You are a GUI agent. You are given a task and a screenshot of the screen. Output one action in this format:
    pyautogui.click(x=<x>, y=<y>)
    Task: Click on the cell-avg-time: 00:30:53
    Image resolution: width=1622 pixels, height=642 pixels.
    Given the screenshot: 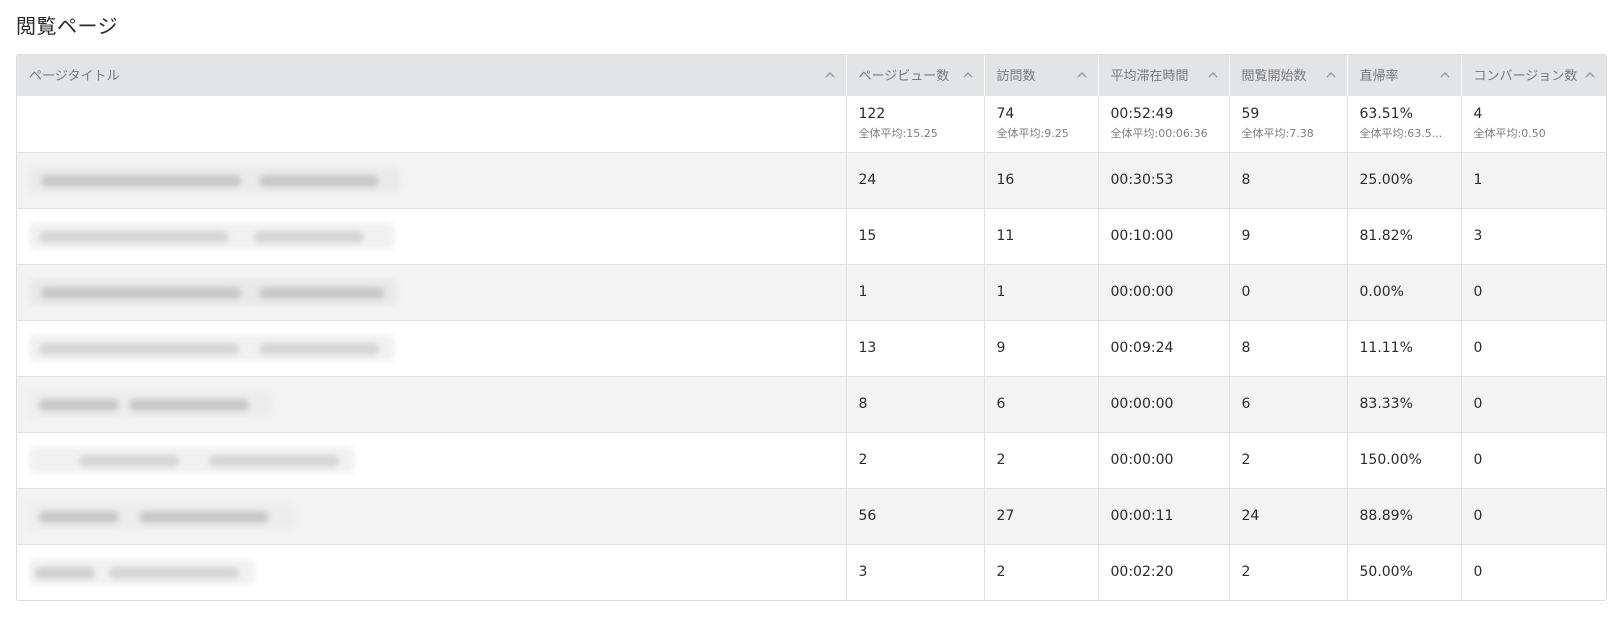 What is the action you would take?
    pyautogui.click(x=1164, y=179)
    